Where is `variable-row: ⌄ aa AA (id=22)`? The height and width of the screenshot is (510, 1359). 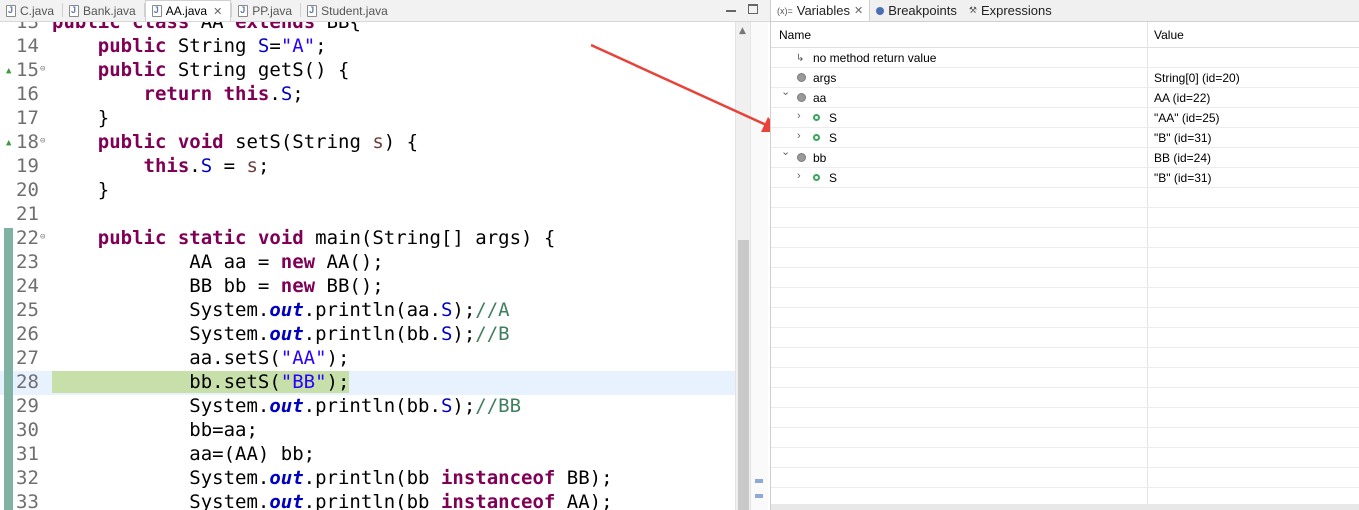
variable-row: ⌄ aa AA (id=22) is located at coordinates (1065, 96).